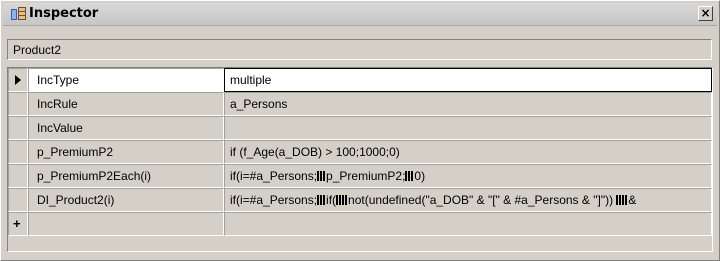 The height and width of the screenshot is (261, 720). What do you see at coordinates (359, 49) in the screenshot?
I see `object-name-field: Product2` at bounding box center [359, 49].